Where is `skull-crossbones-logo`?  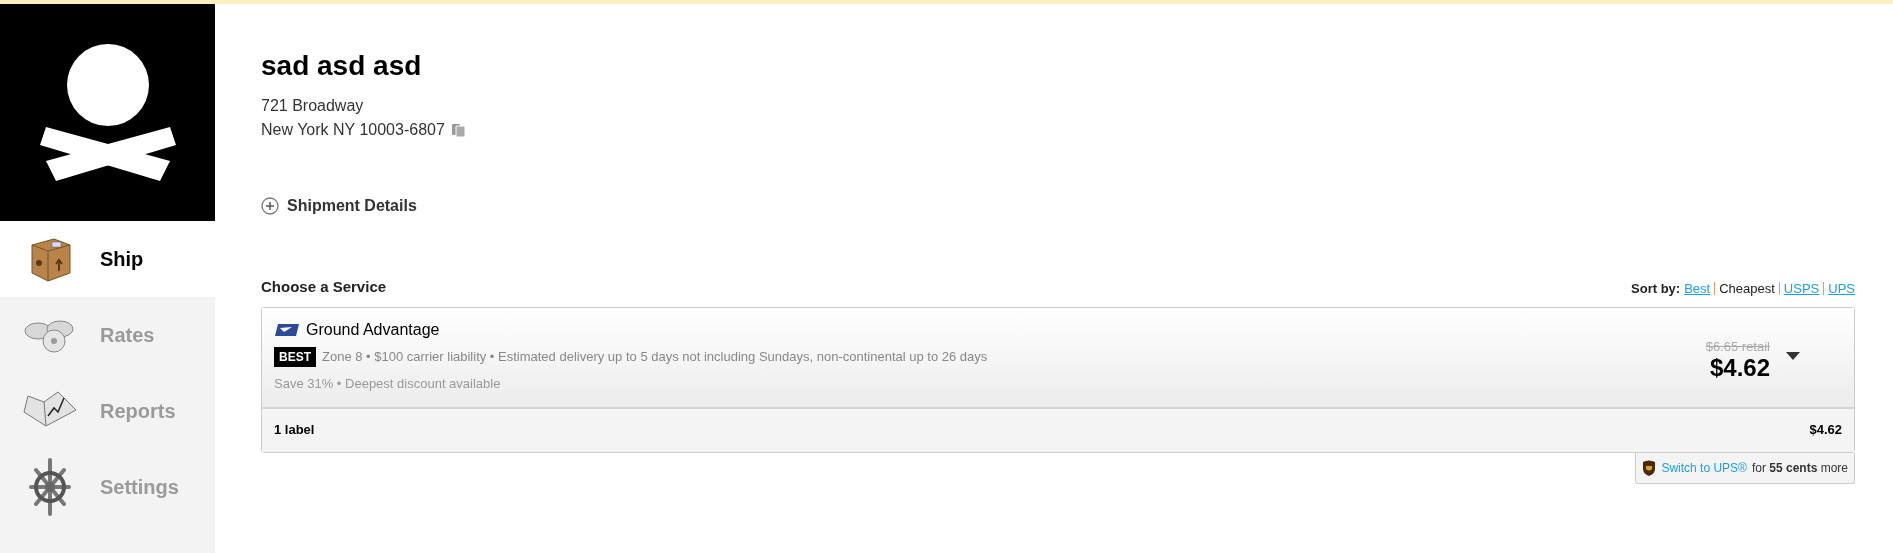
skull-crossbones-logo is located at coordinates (107, 112).